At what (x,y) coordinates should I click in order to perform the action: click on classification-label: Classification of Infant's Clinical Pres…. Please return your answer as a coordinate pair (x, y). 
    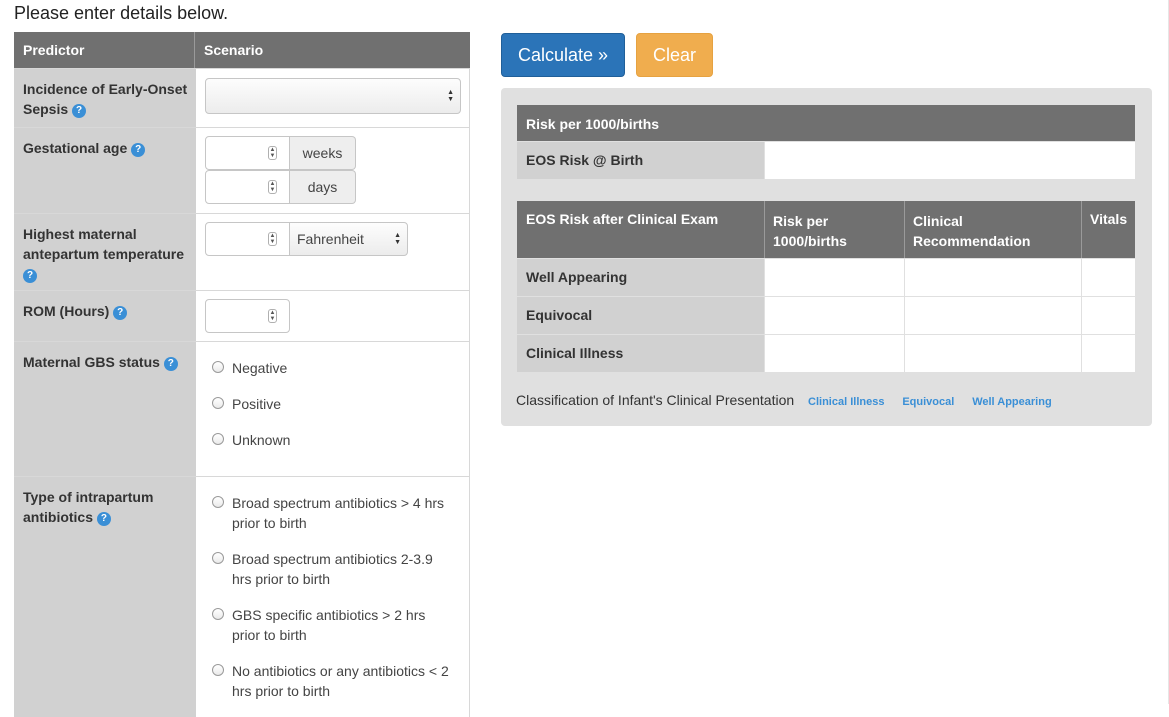
    Looking at the image, I should click on (655, 400).